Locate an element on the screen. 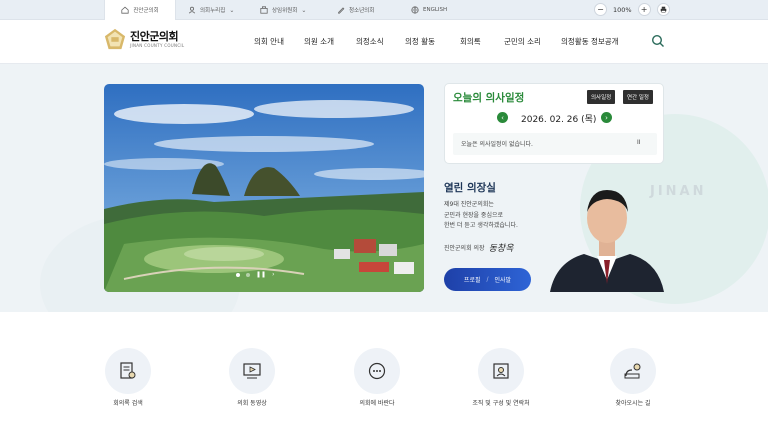 The width and height of the screenshot is (768, 432). tab-english: ENGLISH is located at coordinates (429, 10).